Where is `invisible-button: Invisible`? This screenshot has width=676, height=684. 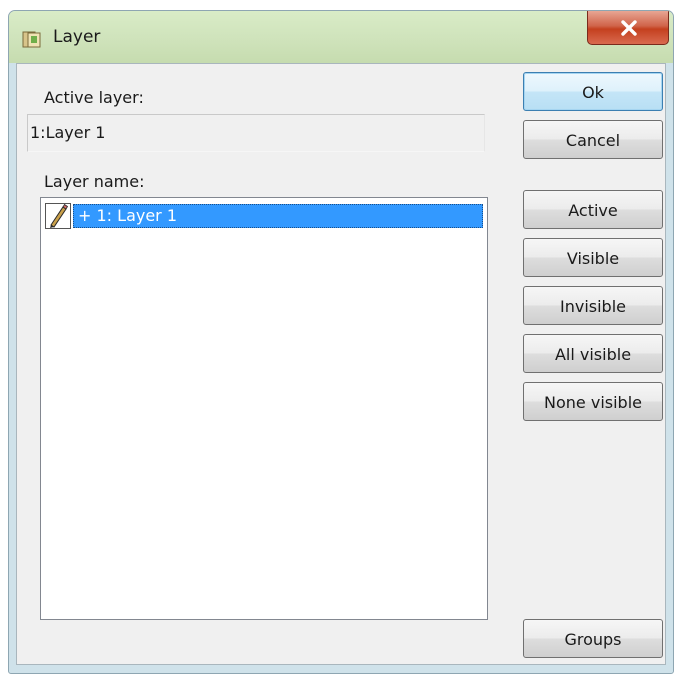 invisible-button: Invisible is located at coordinates (593, 305).